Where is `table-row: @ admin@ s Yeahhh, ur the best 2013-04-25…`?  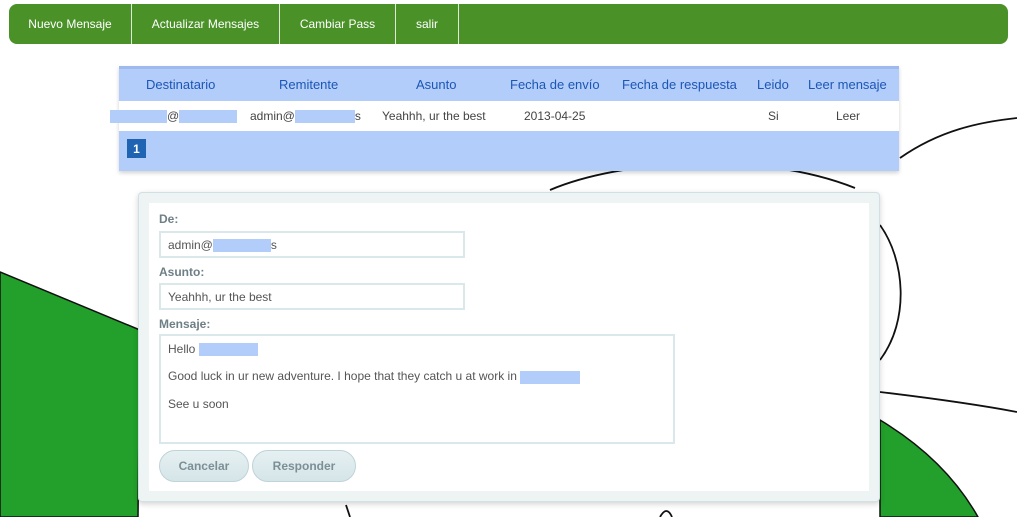 table-row: @ admin@ s Yeahhh, ur the best 2013-04-25… is located at coordinates (504, 116).